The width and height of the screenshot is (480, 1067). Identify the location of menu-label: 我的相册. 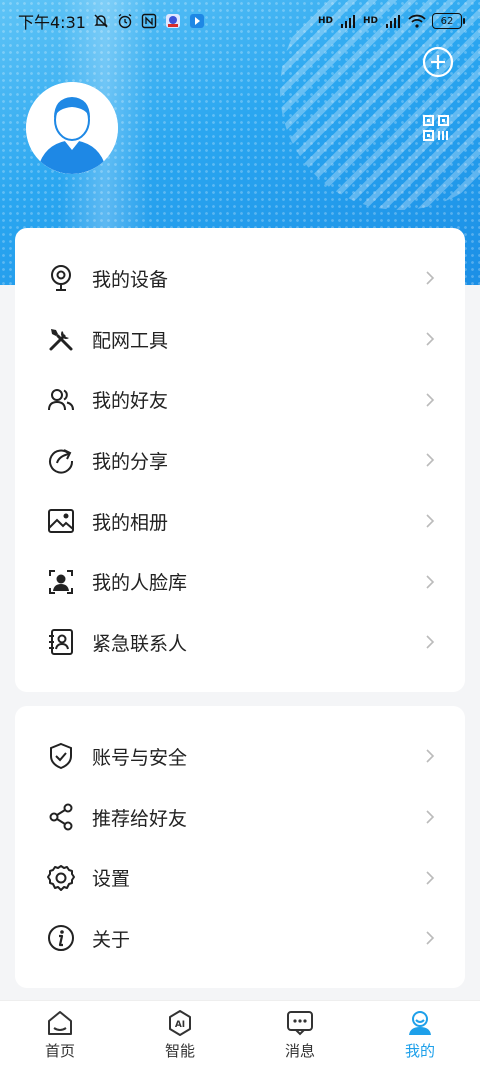
(130, 522).